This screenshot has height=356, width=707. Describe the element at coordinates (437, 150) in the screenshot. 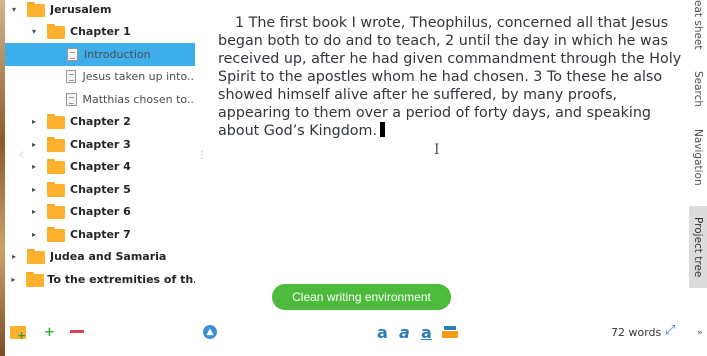

I see `ibeam-cursor-icon: I` at that location.